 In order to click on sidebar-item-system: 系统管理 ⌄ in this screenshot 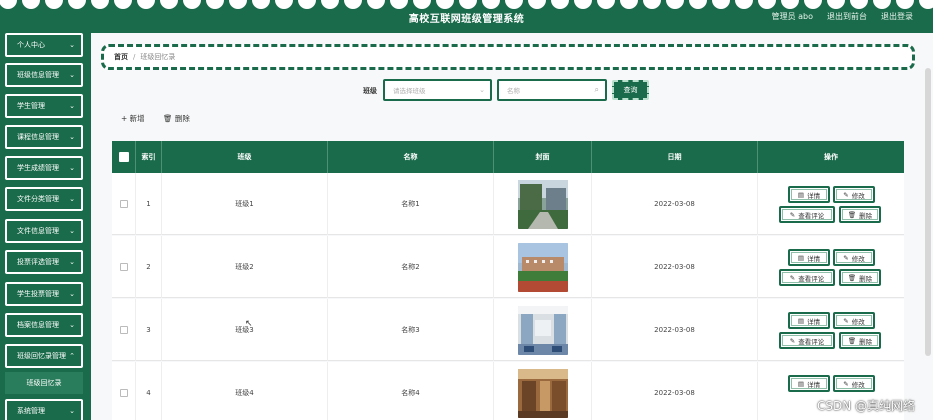, I will do `click(44, 409)`.